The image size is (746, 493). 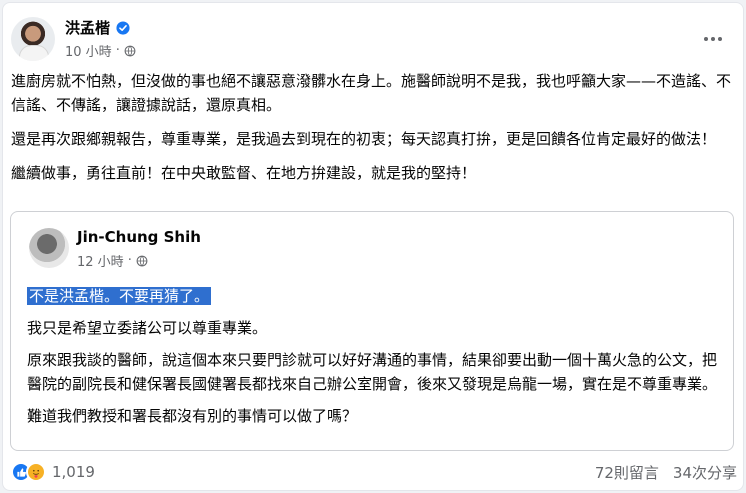 I want to click on shared-paragraph: 我只是希望立委諸公可以尊重專業。, so click(x=147, y=328).